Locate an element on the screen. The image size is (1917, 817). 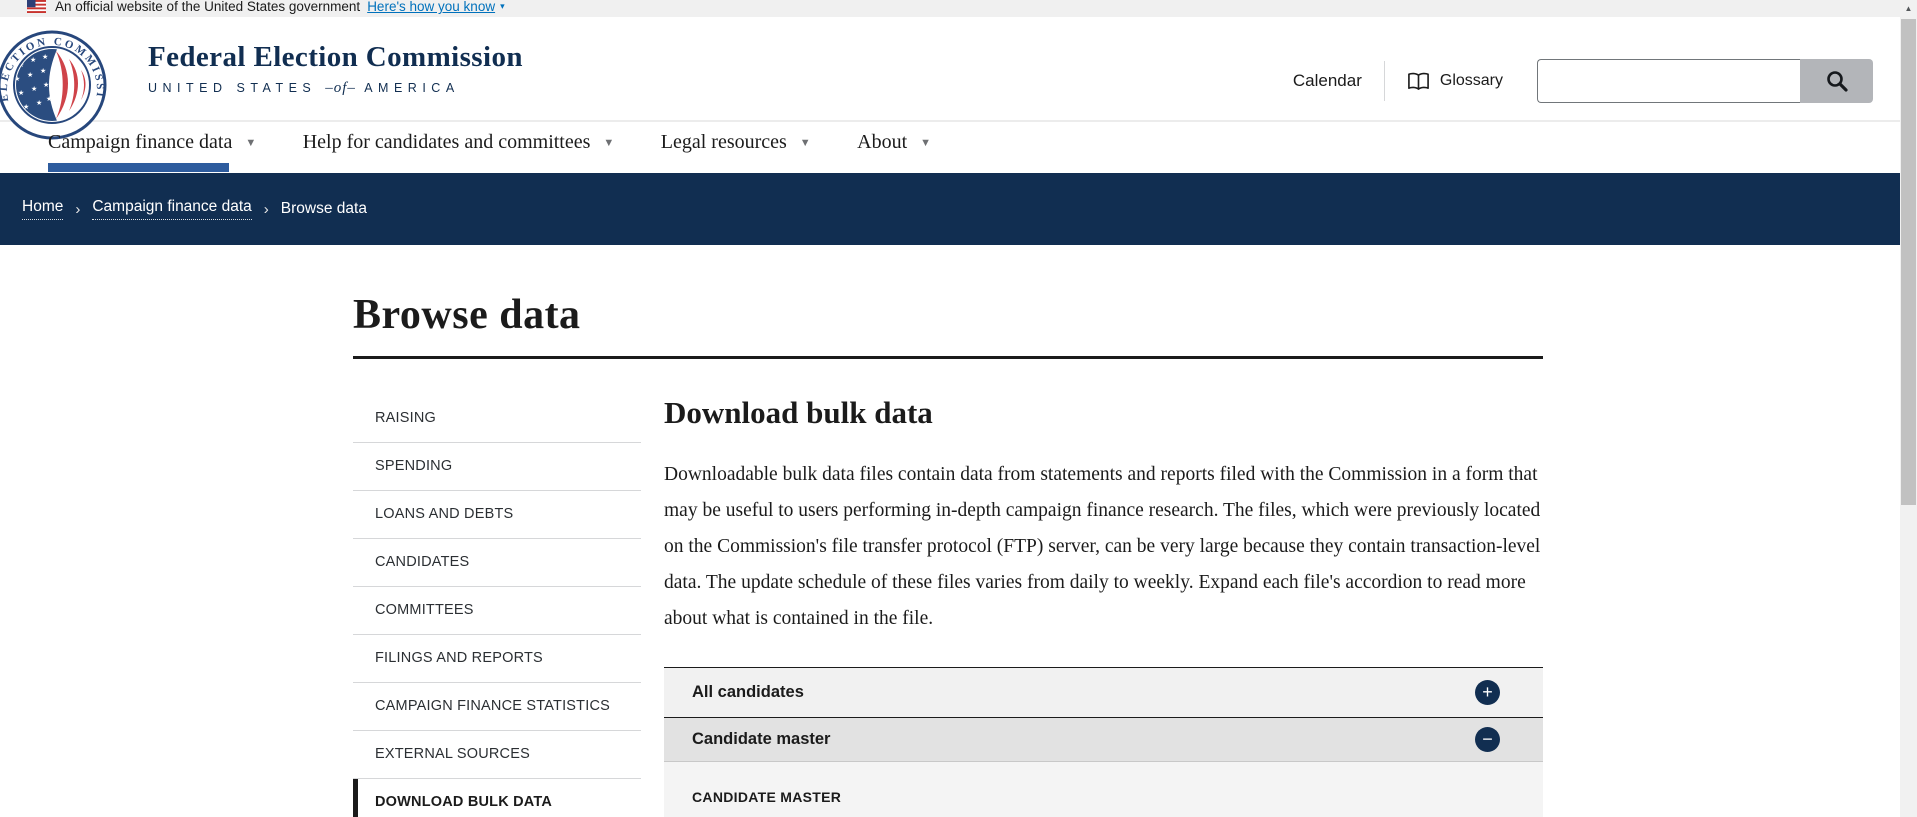
org-name: Federal Election Commission is located at coordinates (335, 57).